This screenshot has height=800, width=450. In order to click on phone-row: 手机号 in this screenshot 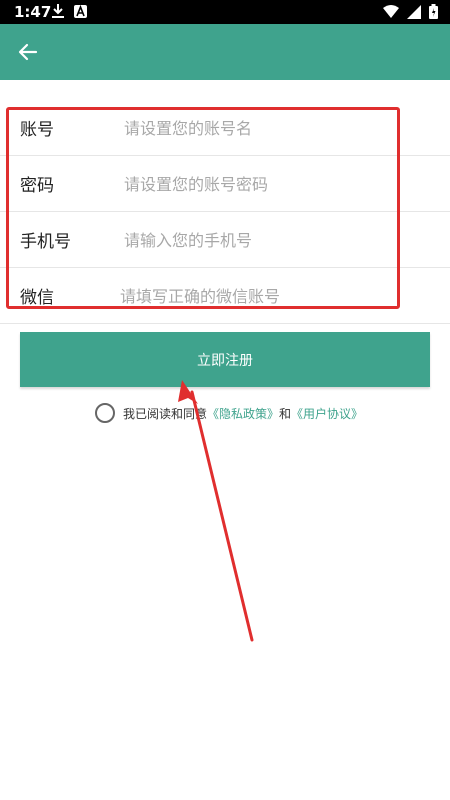, I will do `click(225, 240)`.